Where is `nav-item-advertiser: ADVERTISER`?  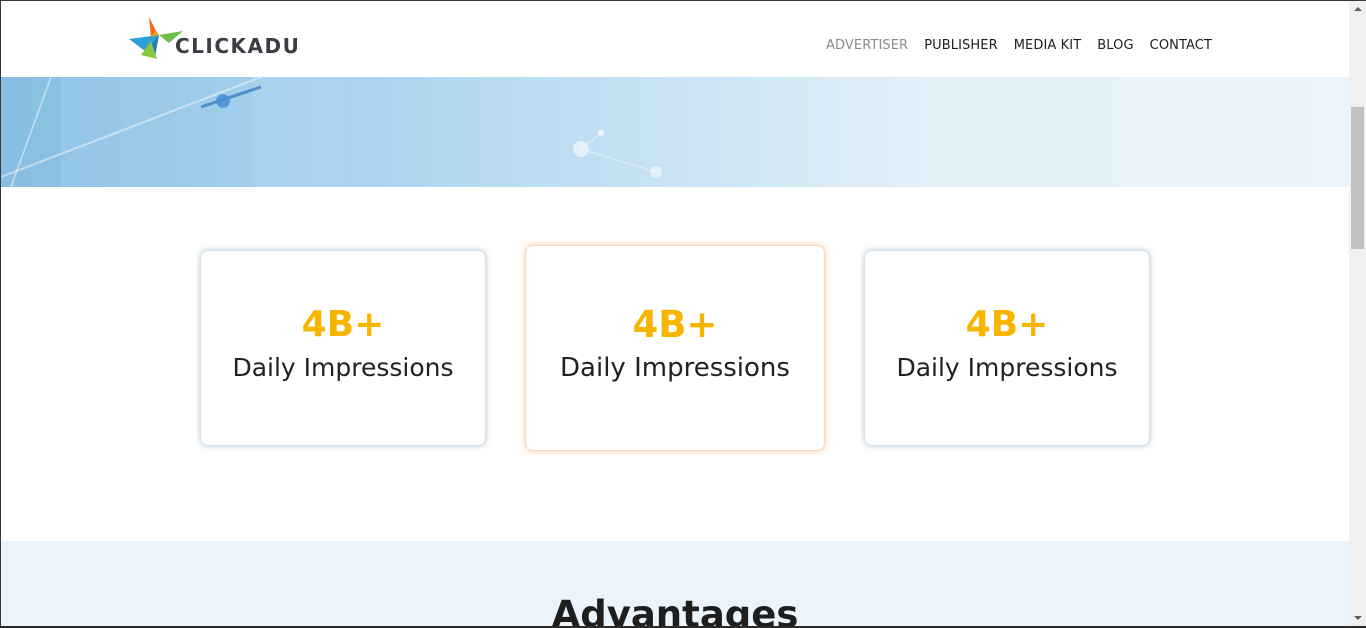 nav-item-advertiser: ADVERTISER is located at coordinates (867, 45).